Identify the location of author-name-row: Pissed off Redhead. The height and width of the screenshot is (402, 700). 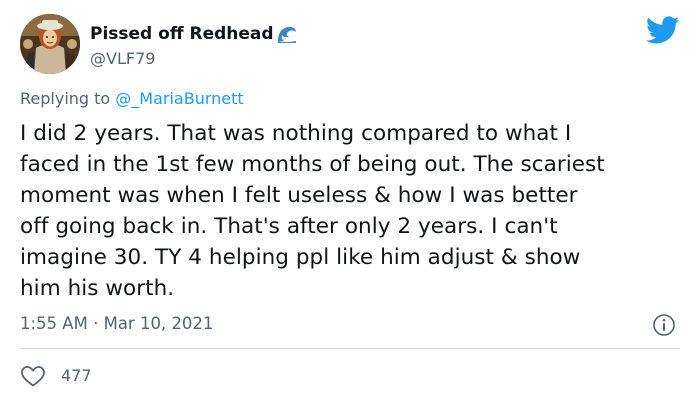
(194, 34).